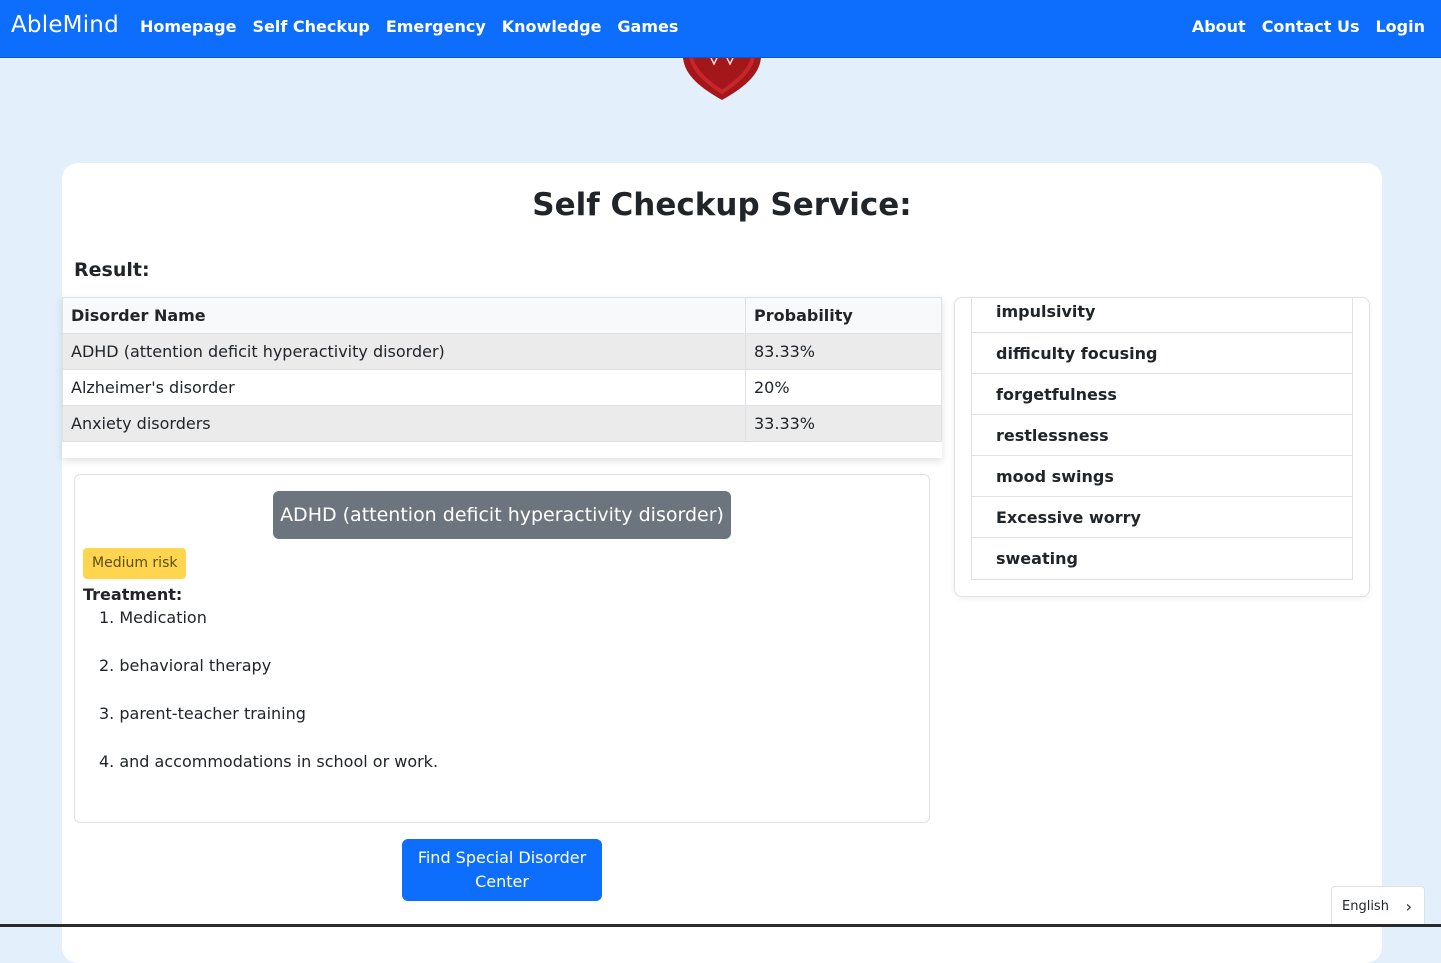 The width and height of the screenshot is (1441, 963). What do you see at coordinates (1219, 26) in the screenshot?
I see `nav-about: About` at bounding box center [1219, 26].